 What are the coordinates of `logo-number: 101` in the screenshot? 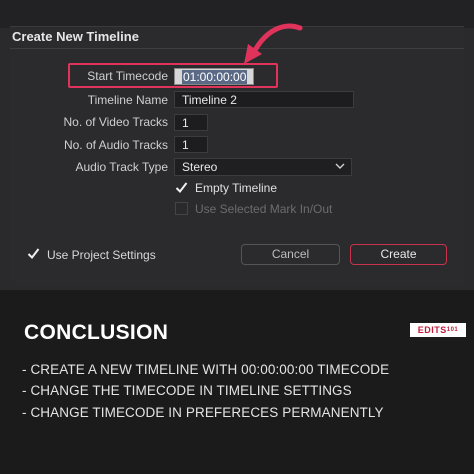 It's located at (452, 330).